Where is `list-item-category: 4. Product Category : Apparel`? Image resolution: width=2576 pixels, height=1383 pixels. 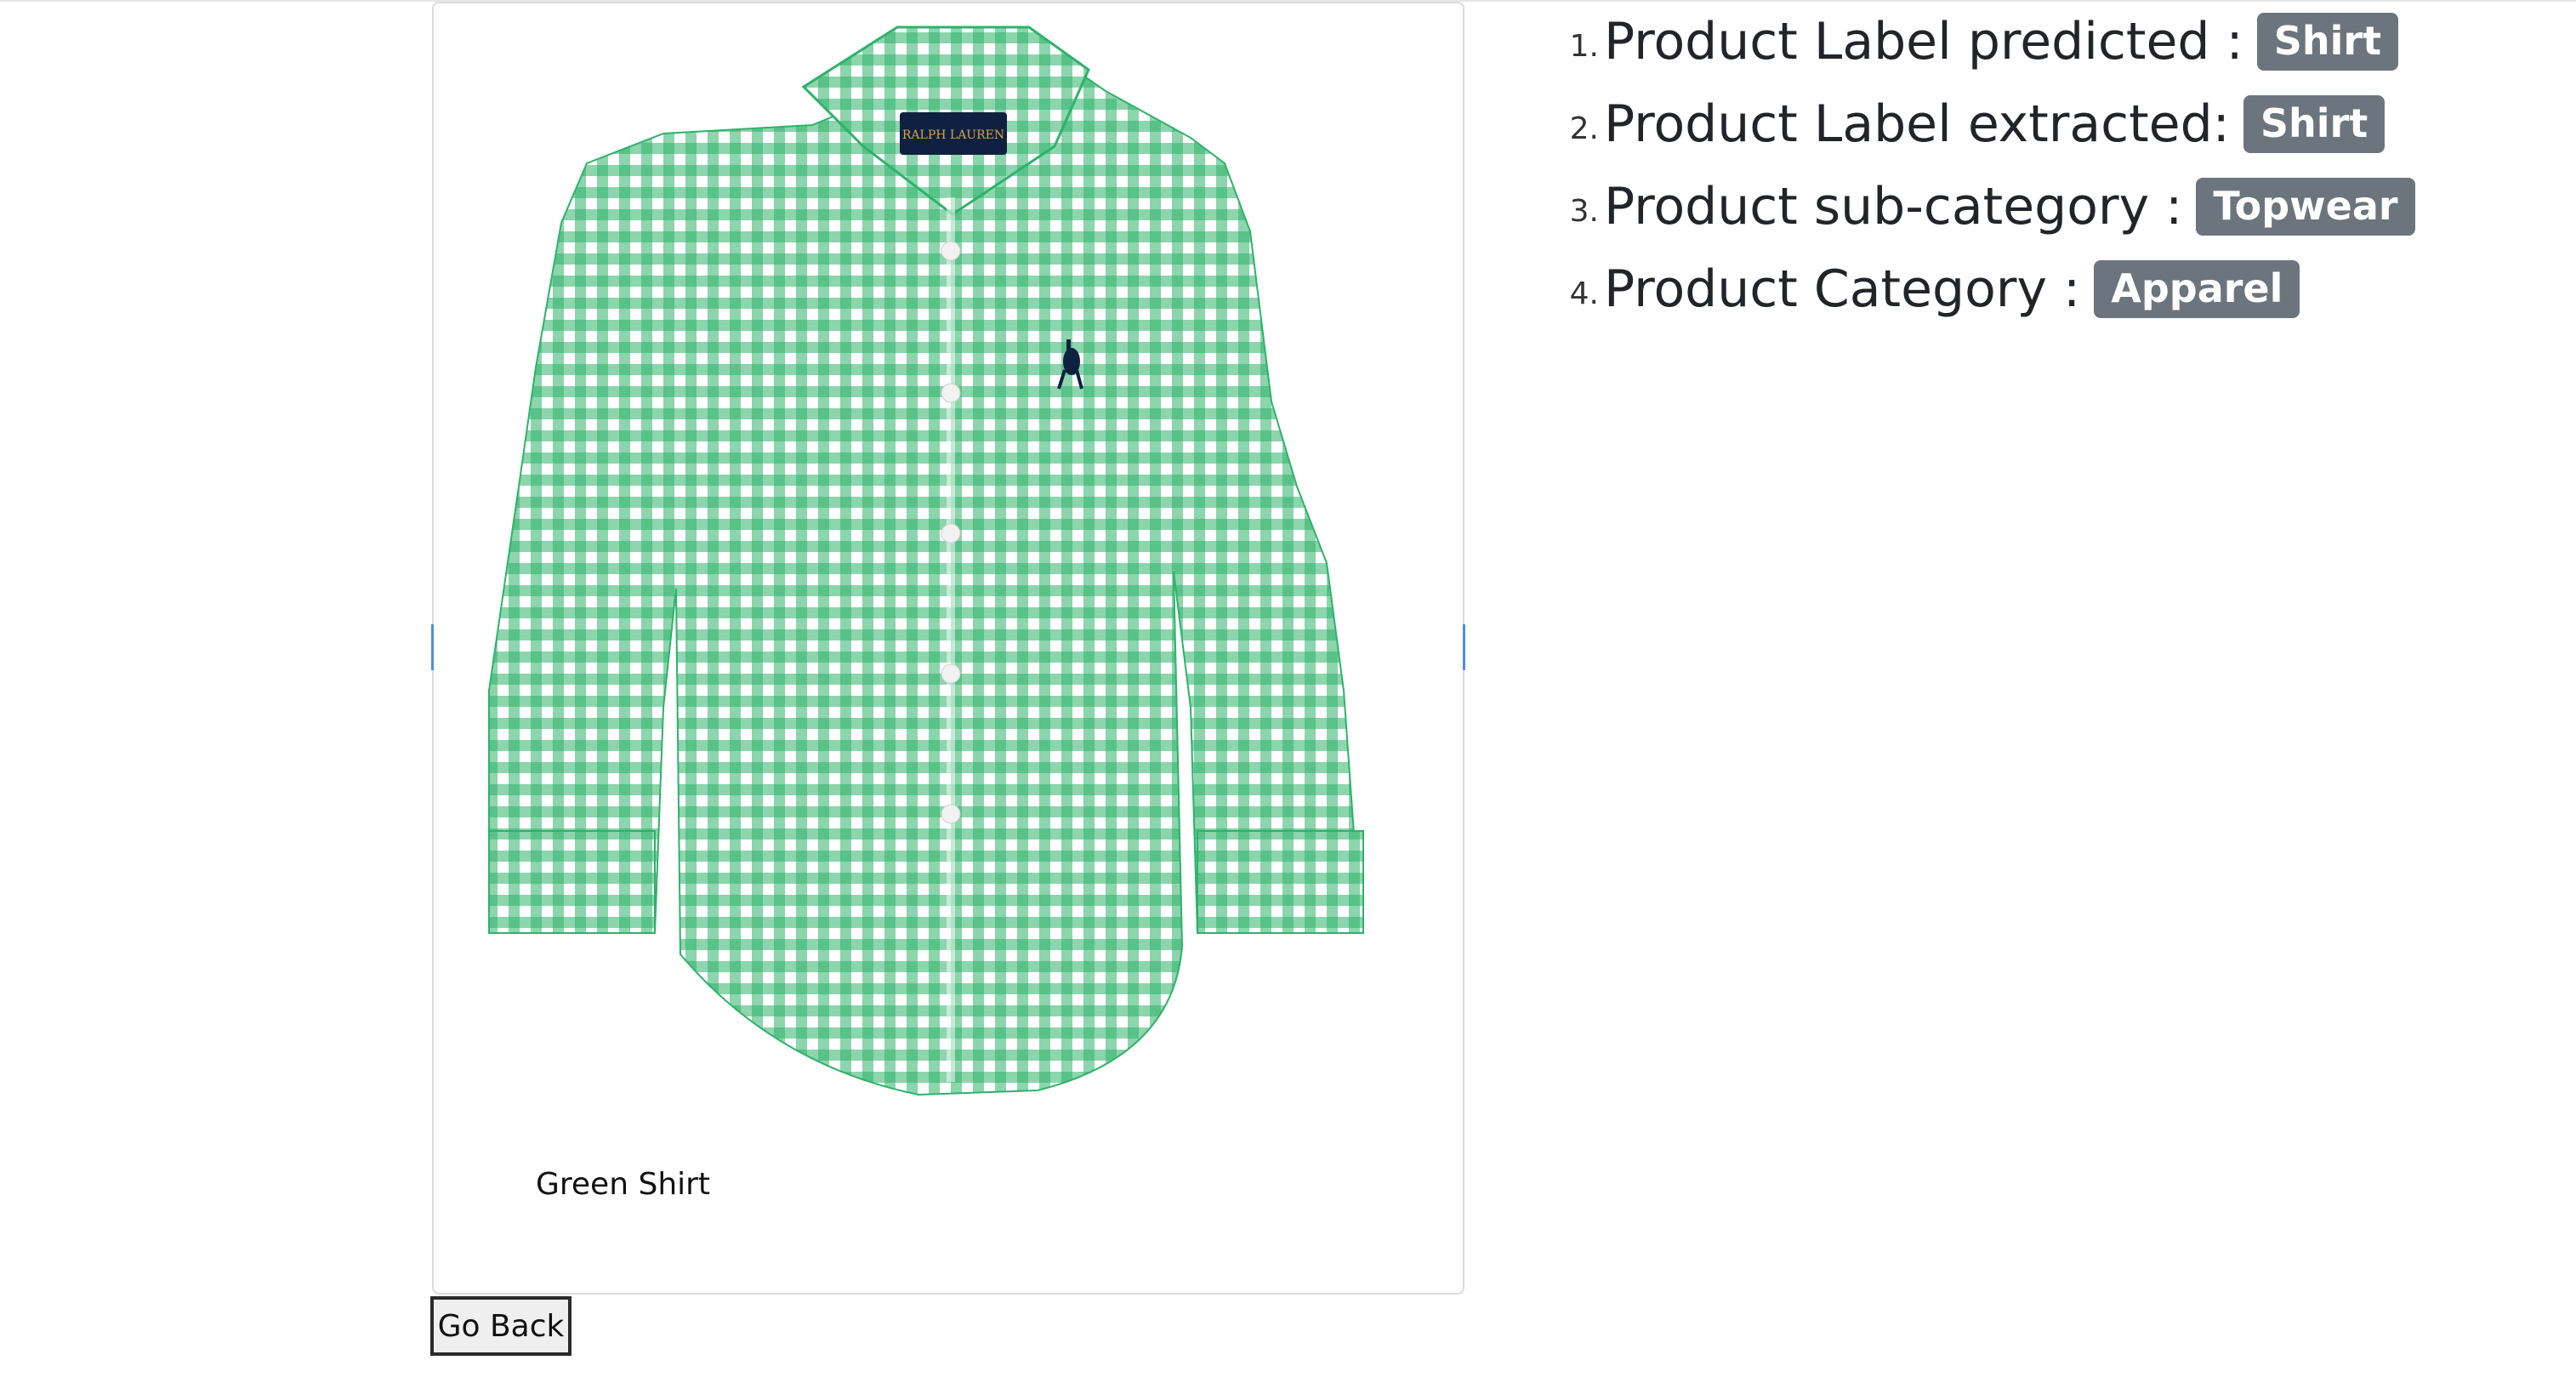
list-item-category: 4. Product Category : Apparel is located at coordinates (1990, 289).